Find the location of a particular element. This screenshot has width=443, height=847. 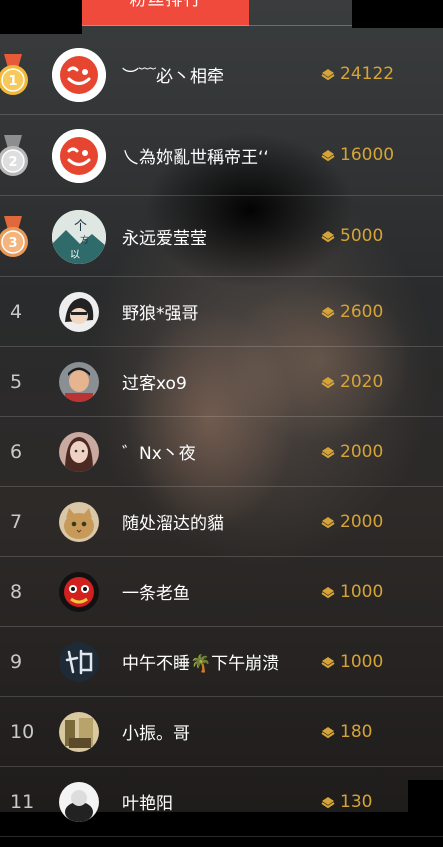

user-name: 过客xo9 is located at coordinates (154, 384).